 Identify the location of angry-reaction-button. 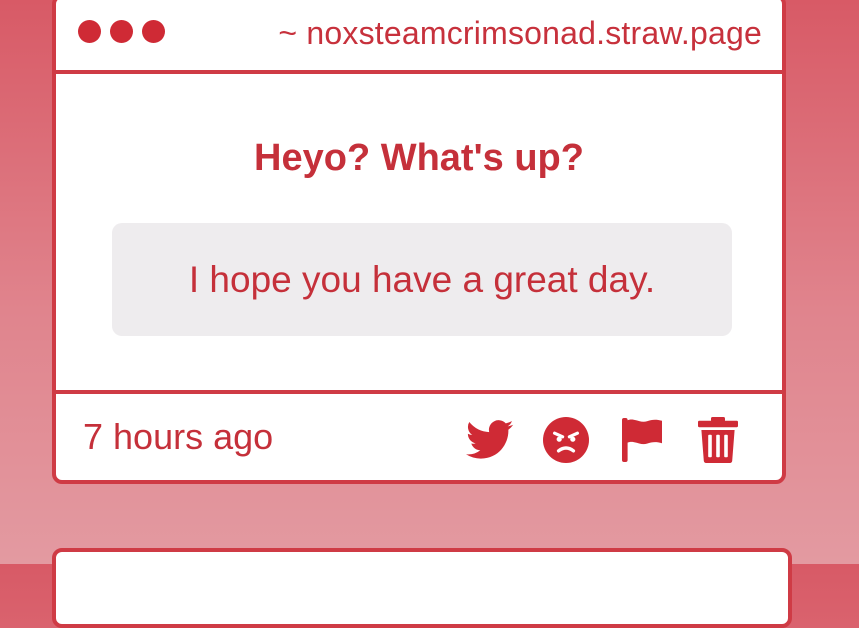
(566, 440).